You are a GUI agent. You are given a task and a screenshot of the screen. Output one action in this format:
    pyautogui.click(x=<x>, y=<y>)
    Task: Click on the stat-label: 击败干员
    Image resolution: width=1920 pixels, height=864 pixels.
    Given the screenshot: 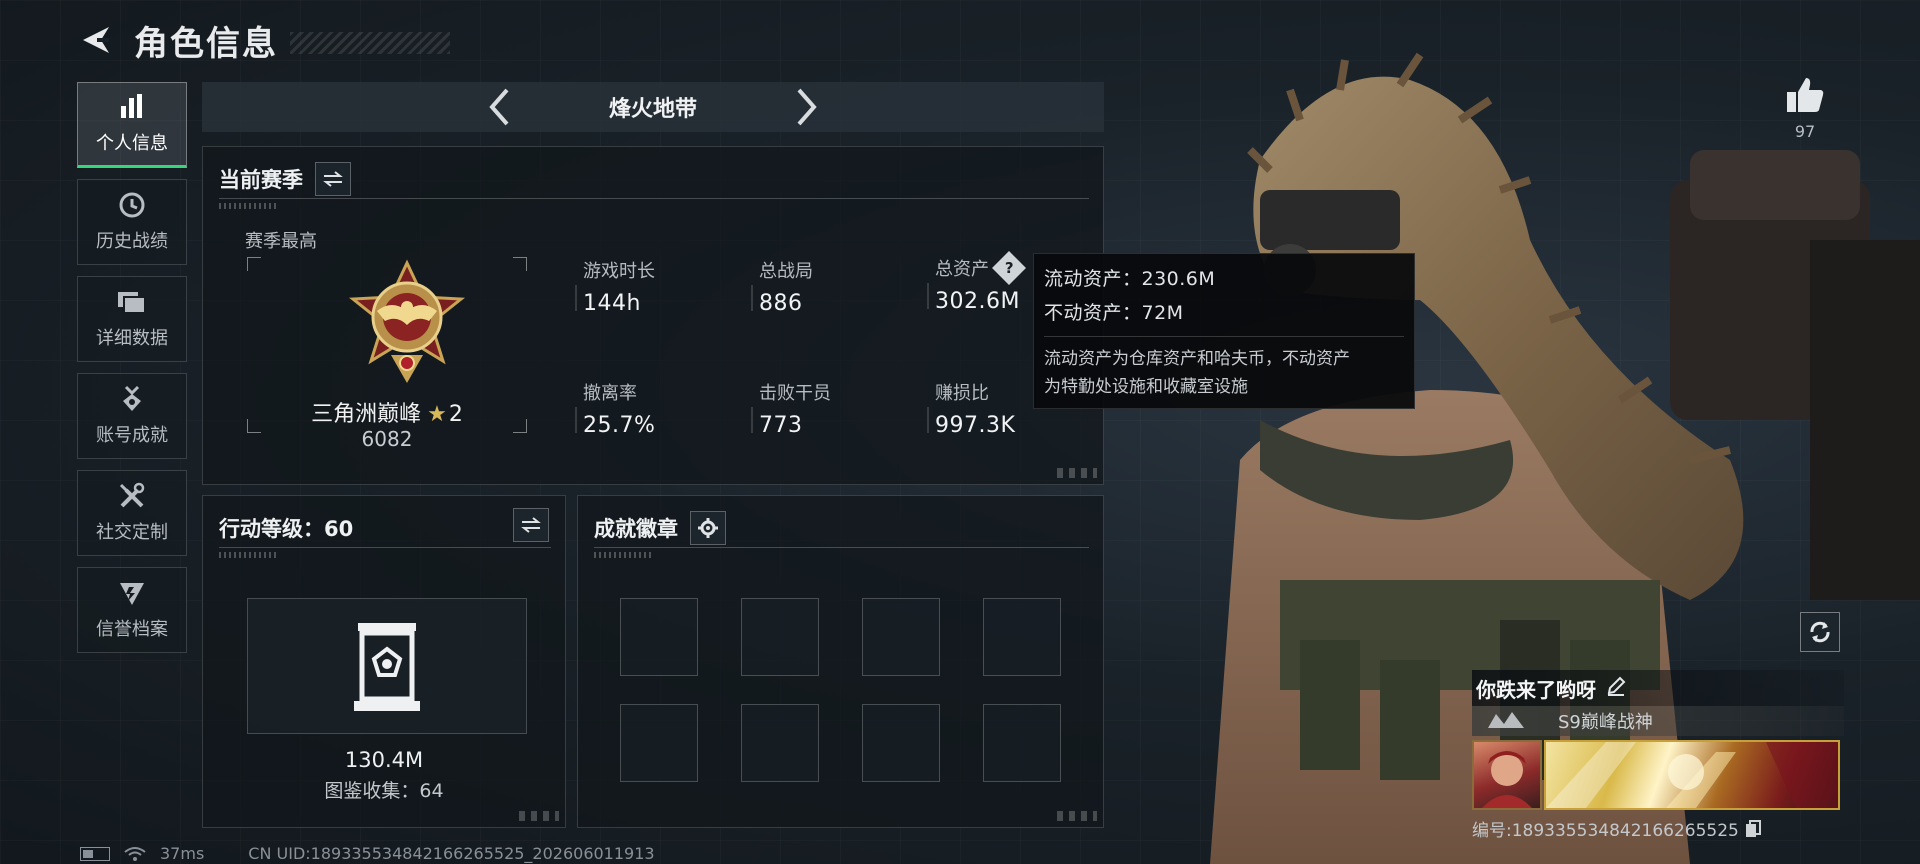 What is the action you would take?
    pyautogui.click(x=795, y=393)
    